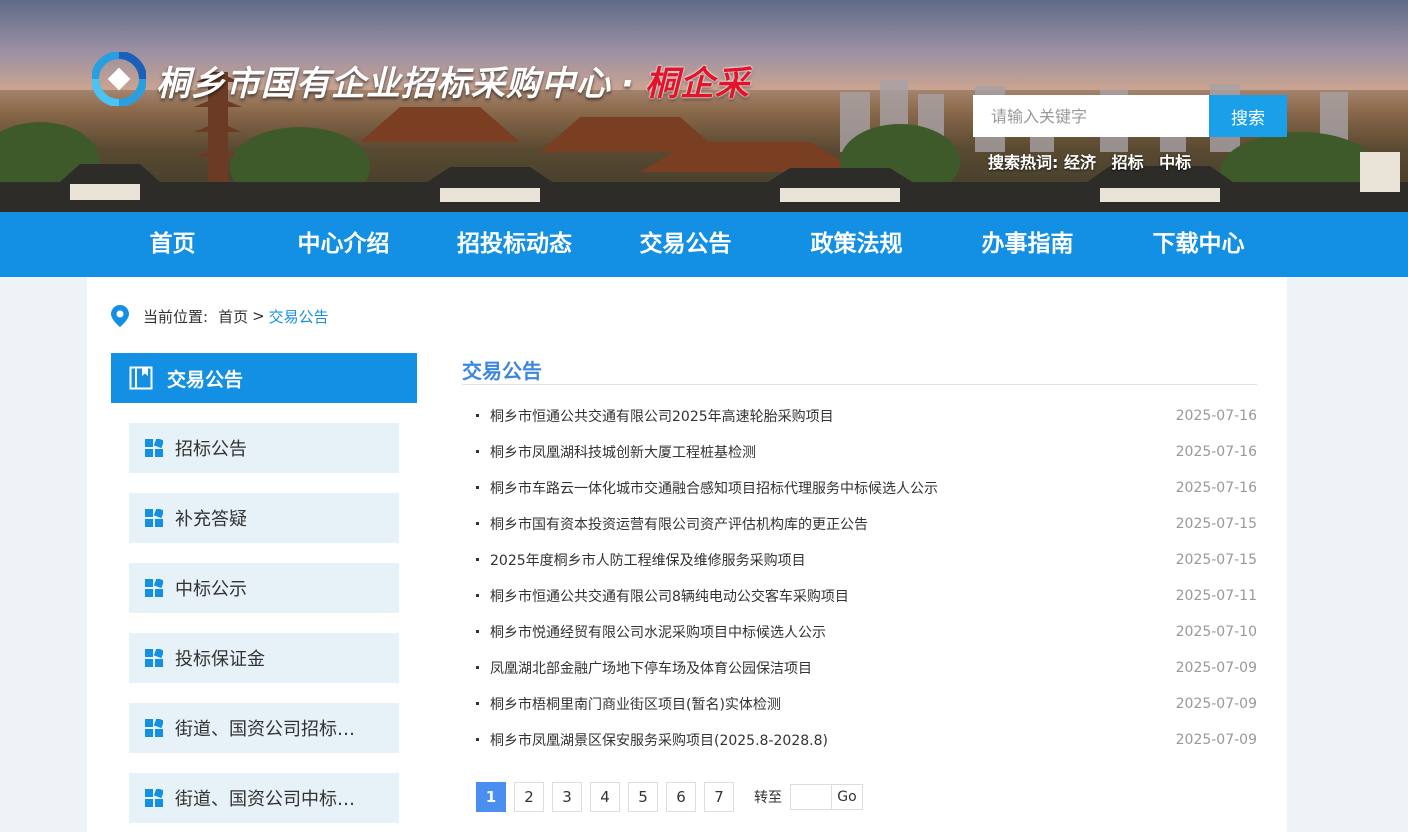  Describe the element at coordinates (719, 797) in the screenshot. I see `page-button: 7` at that location.